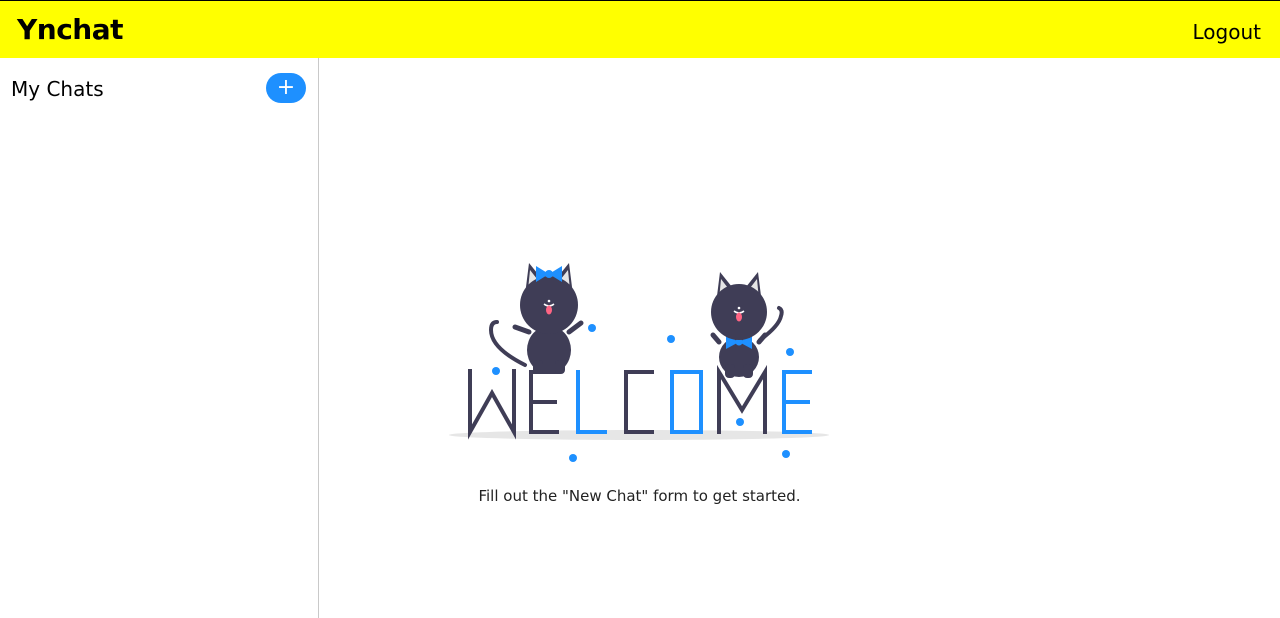 This screenshot has width=1280, height=618. Describe the element at coordinates (747, 325) in the screenshot. I see `right-cat-icon` at that location.